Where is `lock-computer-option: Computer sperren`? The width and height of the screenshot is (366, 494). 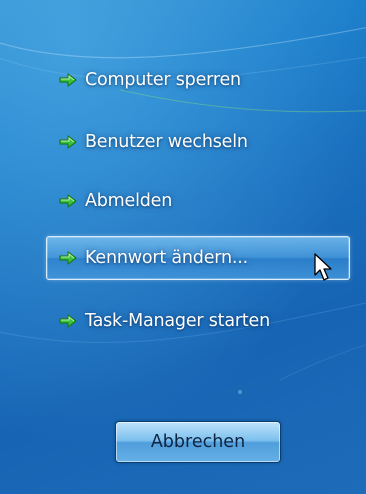 lock-computer-option: Computer sperren is located at coordinates (198, 80).